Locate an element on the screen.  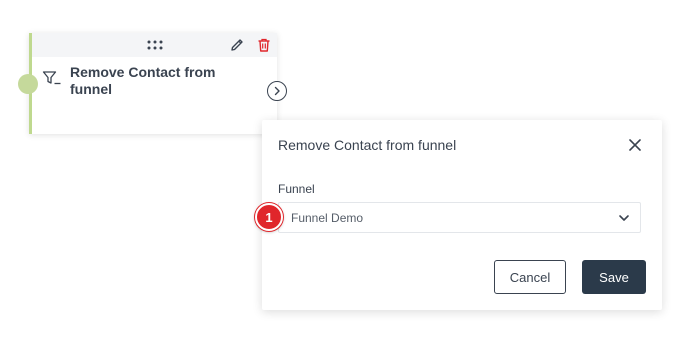
node-output-connector is located at coordinates (277, 91).